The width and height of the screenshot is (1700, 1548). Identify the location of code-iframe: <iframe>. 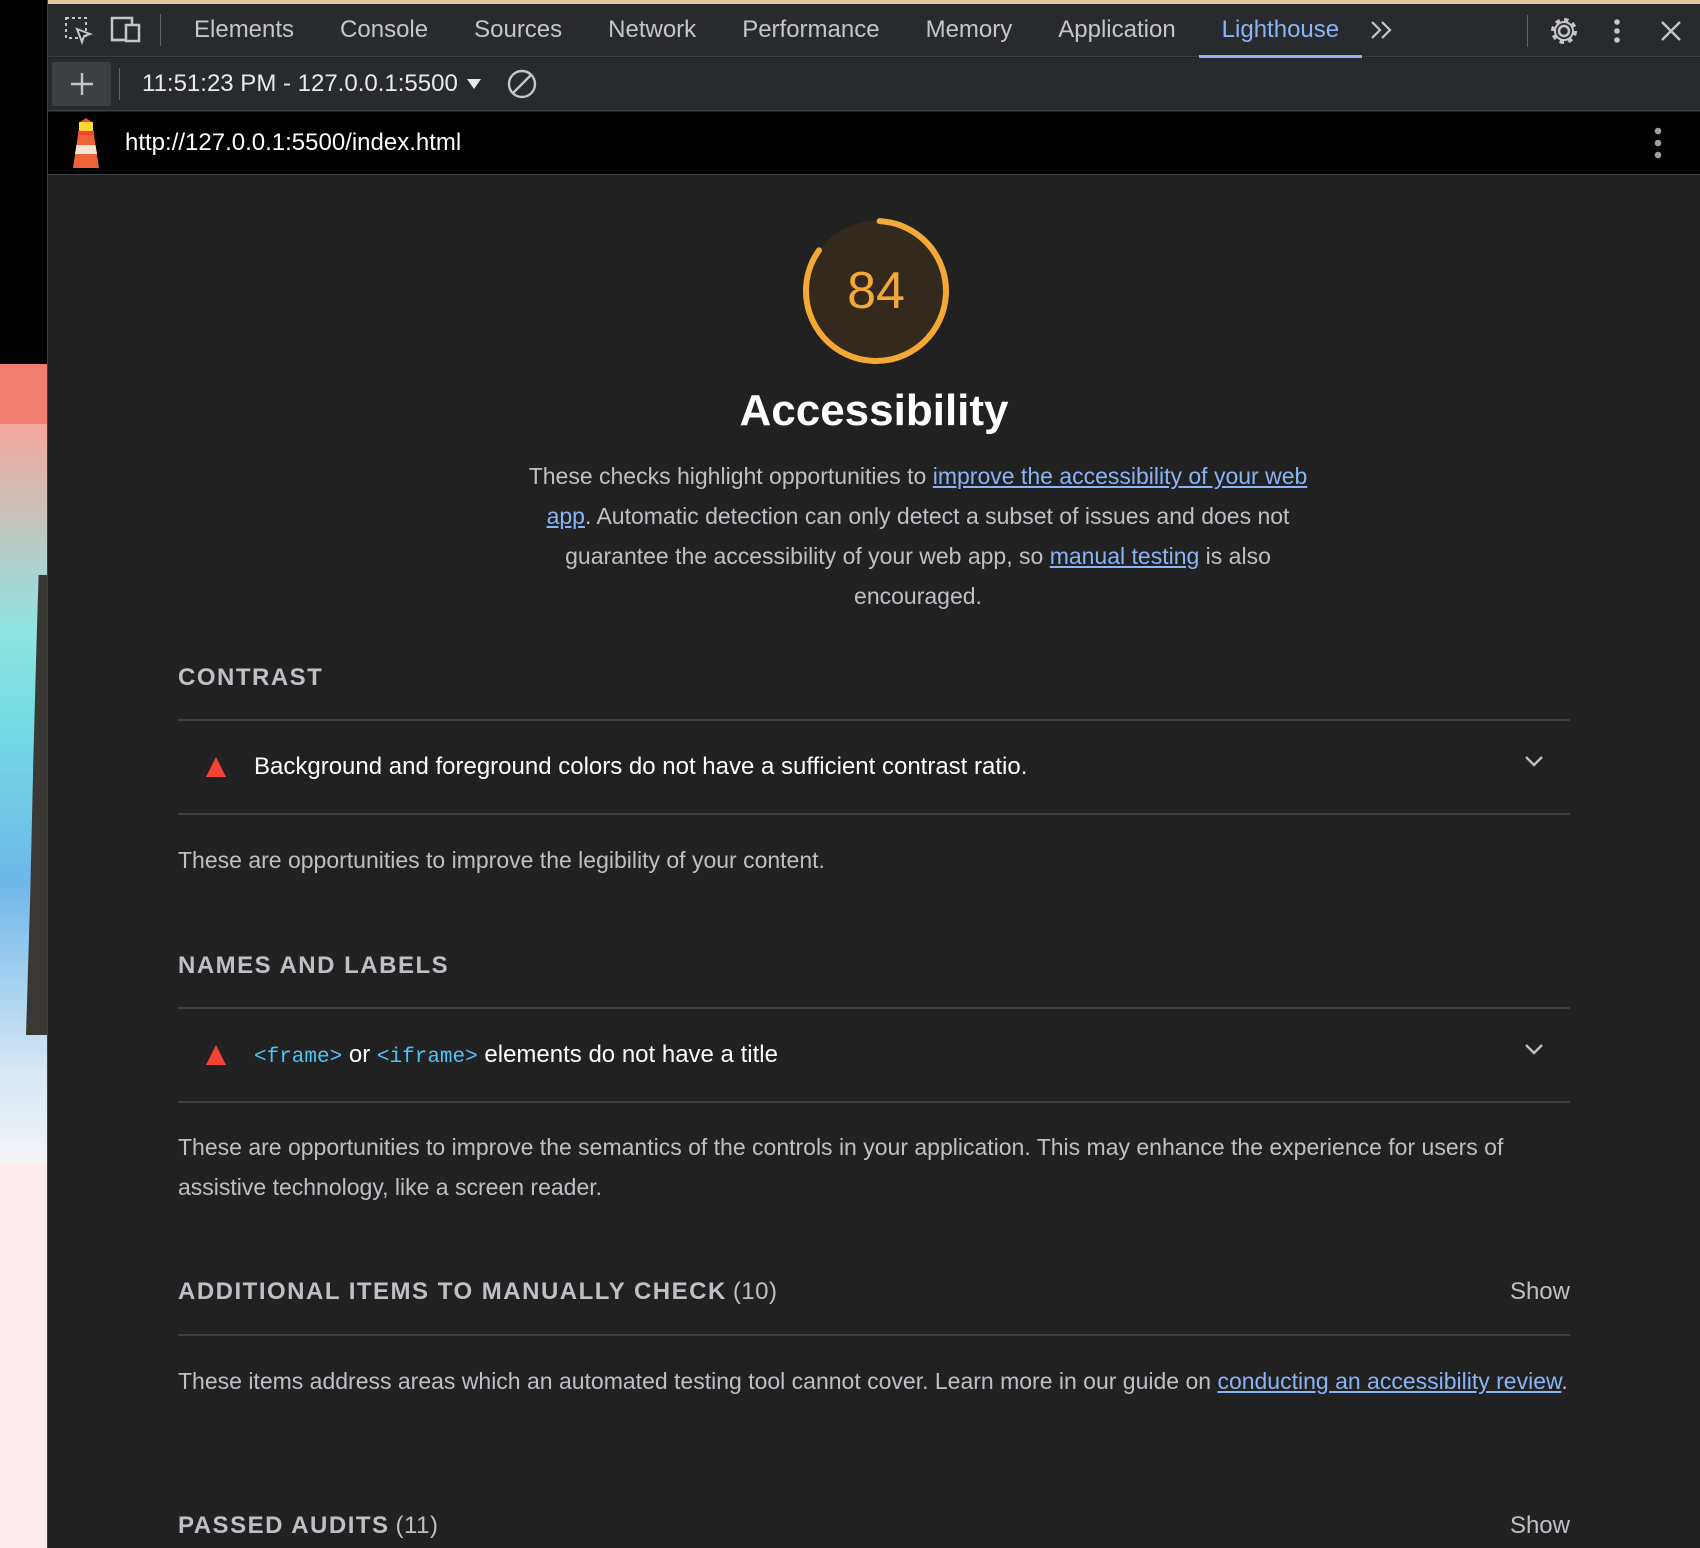
(427, 1057).